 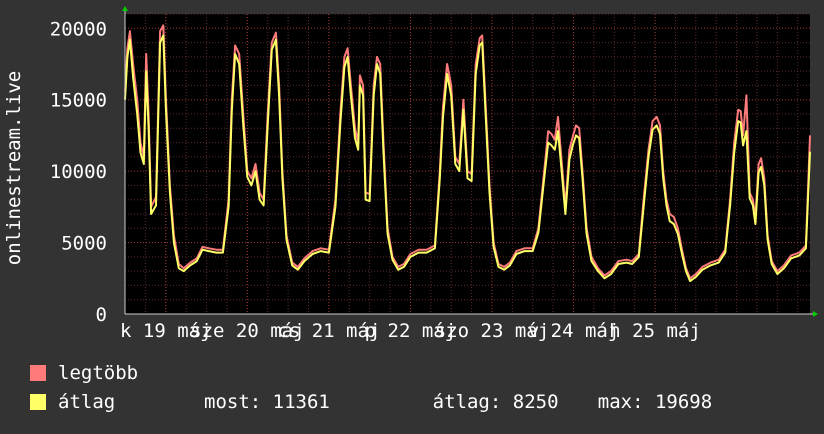 What do you see at coordinates (233, 402) in the screenshot?
I see `stat-most-label: most:` at bounding box center [233, 402].